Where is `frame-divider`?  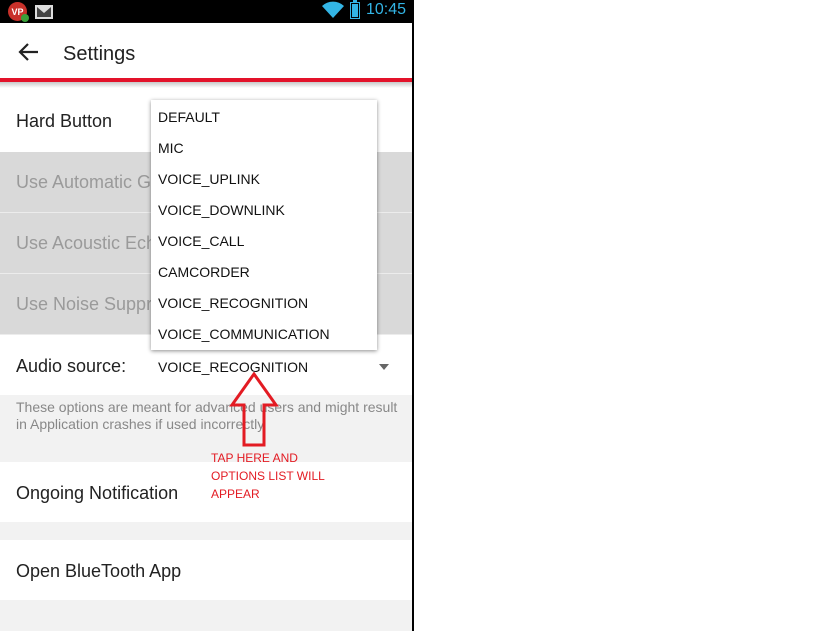
frame-divider is located at coordinates (413, 315).